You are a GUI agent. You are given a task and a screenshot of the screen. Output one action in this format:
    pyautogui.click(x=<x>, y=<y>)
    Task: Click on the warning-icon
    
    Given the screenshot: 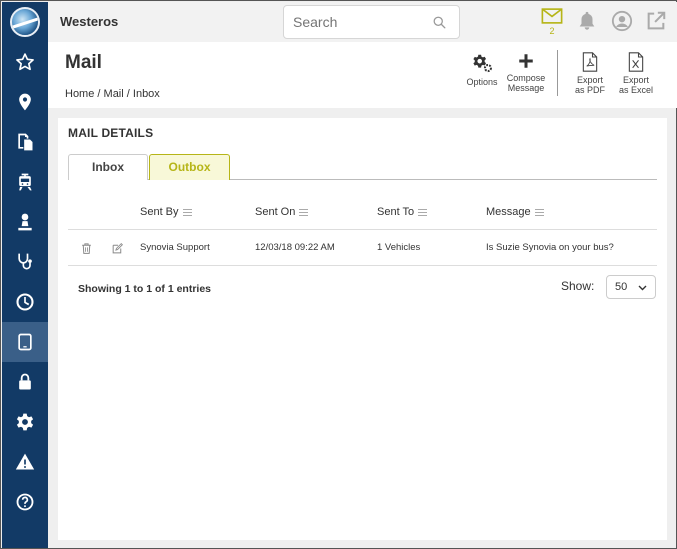 What is the action you would take?
    pyautogui.click(x=25, y=461)
    